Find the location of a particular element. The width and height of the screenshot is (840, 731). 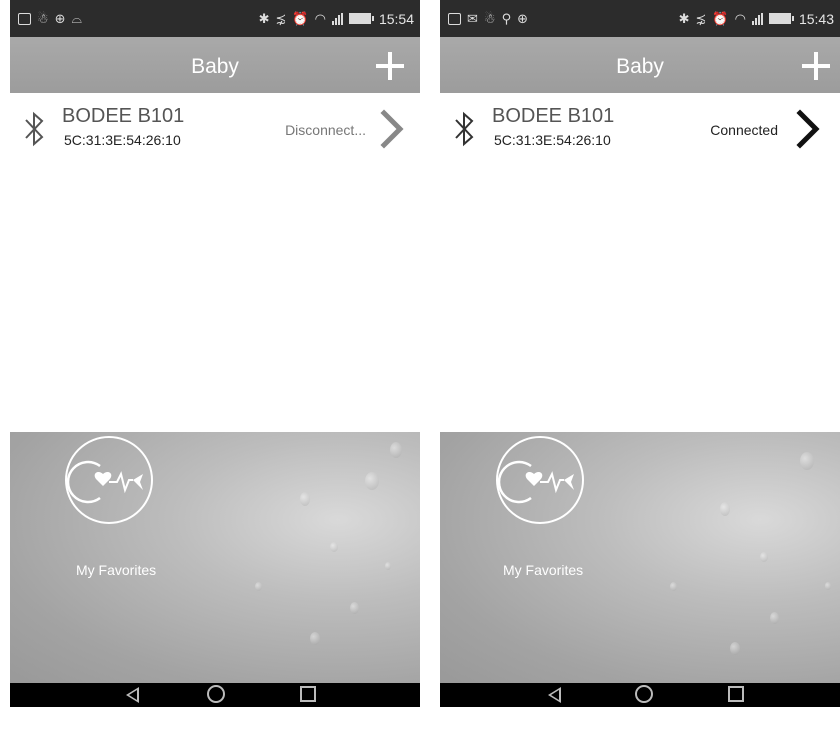

mail-icon: ✉ is located at coordinates (472, 18).